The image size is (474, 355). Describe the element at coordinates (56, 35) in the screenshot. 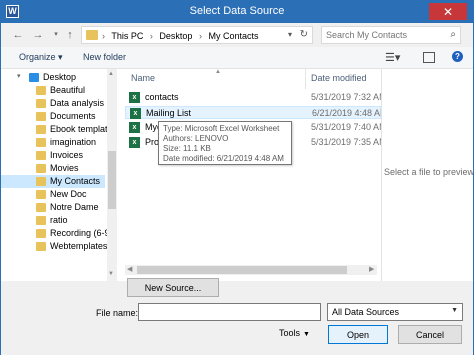

I see `recent-locations-chevron-icon: ▾` at that location.